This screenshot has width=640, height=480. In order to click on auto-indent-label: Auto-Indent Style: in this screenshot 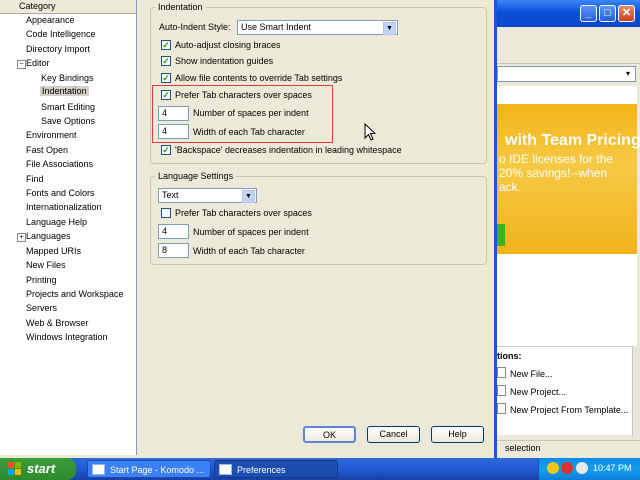, I will do `click(195, 27)`.